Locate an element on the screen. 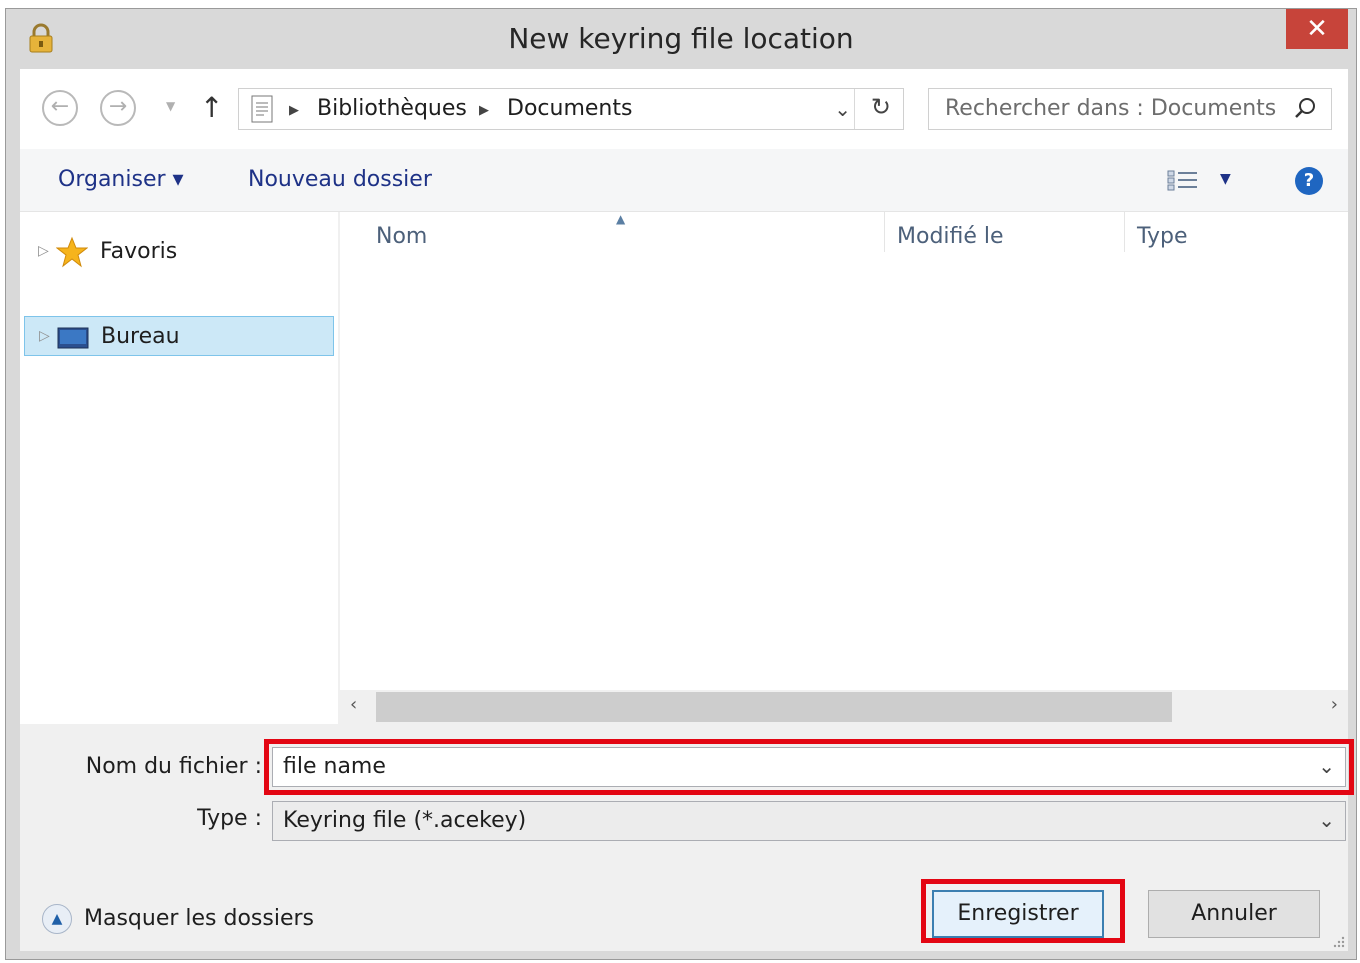 The height and width of the screenshot is (963, 1360). forward-button: → is located at coordinates (118, 108).